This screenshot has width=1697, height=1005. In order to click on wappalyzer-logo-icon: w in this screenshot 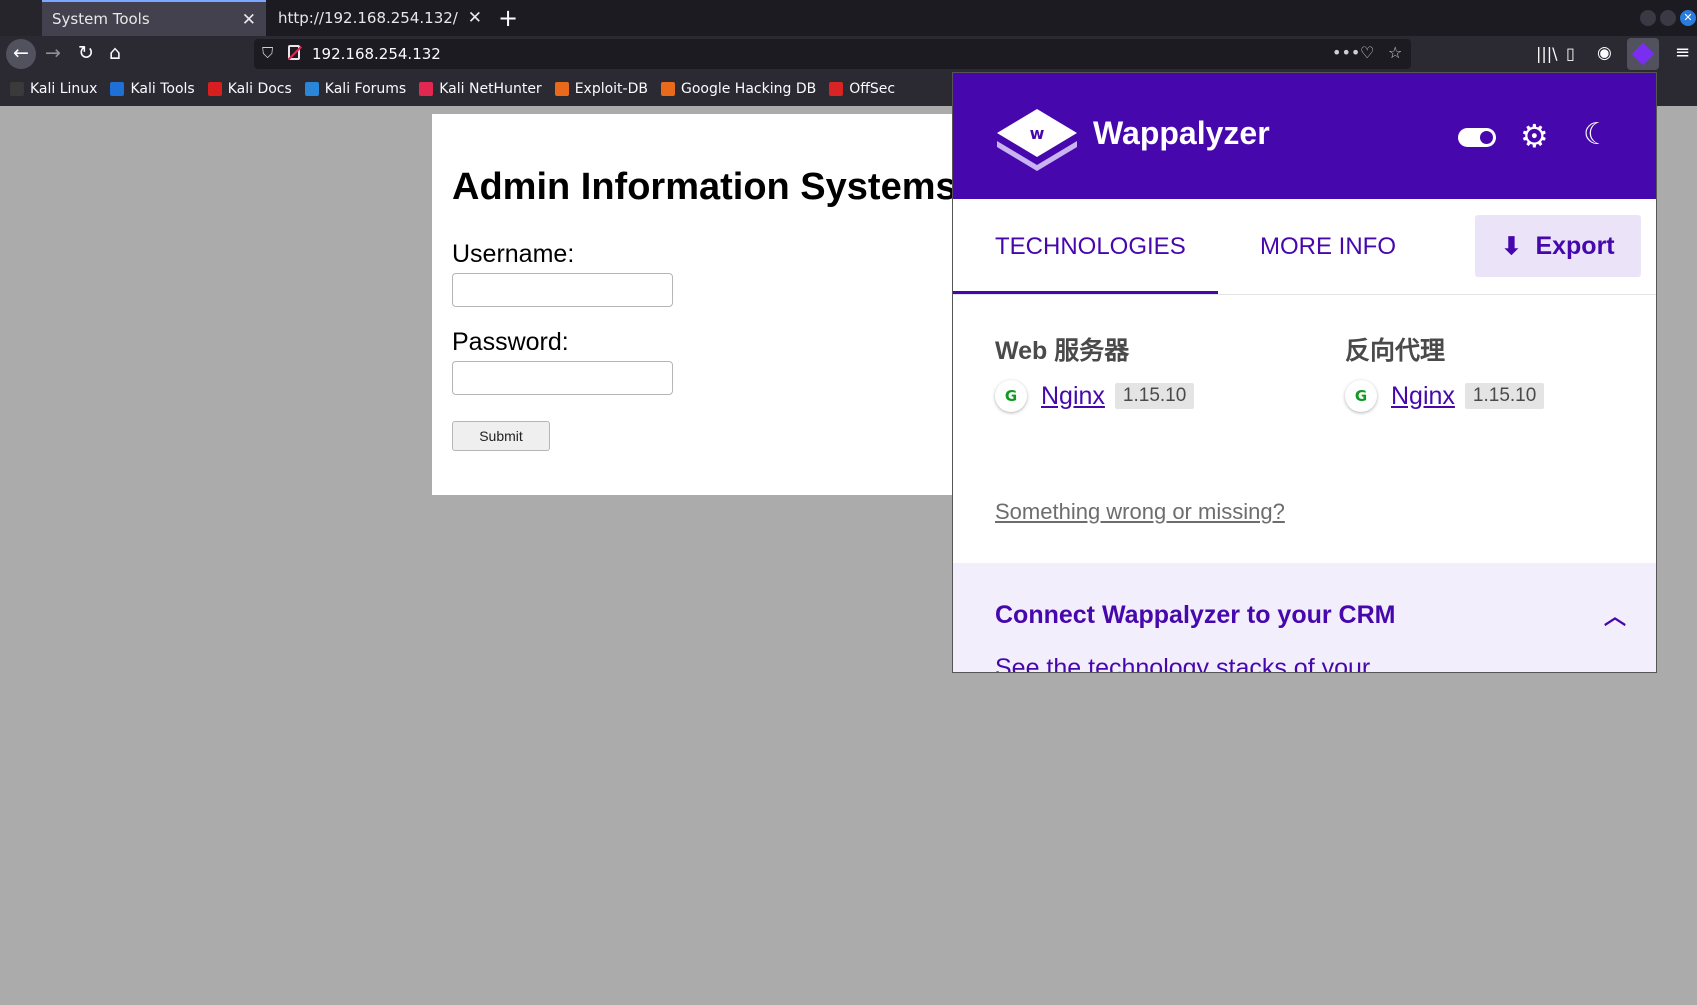, I will do `click(1037, 140)`.